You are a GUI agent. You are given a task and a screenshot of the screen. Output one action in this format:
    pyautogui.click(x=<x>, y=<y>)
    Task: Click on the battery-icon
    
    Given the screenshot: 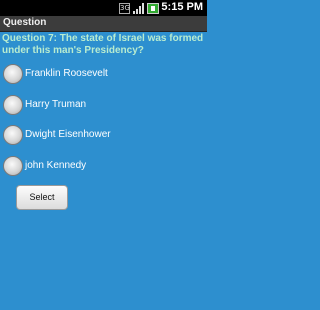 What is the action you would take?
    pyautogui.click(x=153, y=8)
    